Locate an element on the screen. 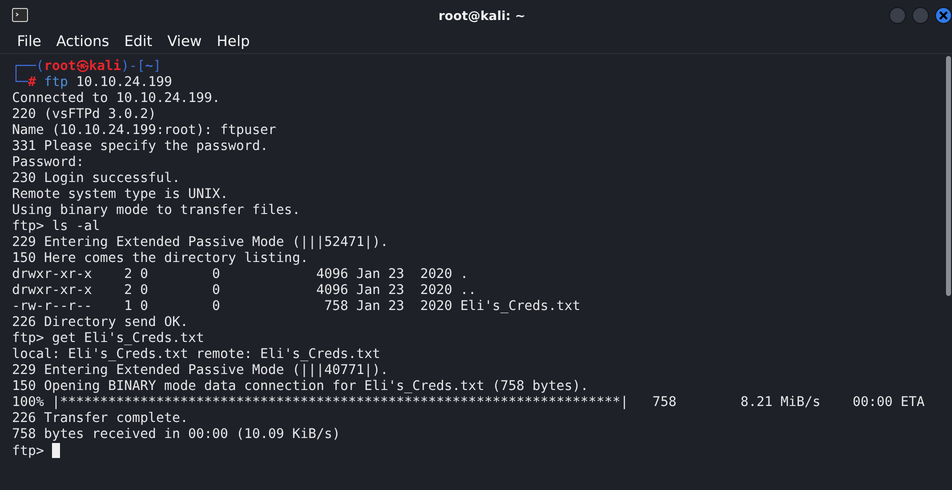 This screenshot has height=490, width=952. terminal-line: 150 Opening BINARY mode data connection for Eli's_Creds.txt (758 bytes). is located at coordinates (300, 387).